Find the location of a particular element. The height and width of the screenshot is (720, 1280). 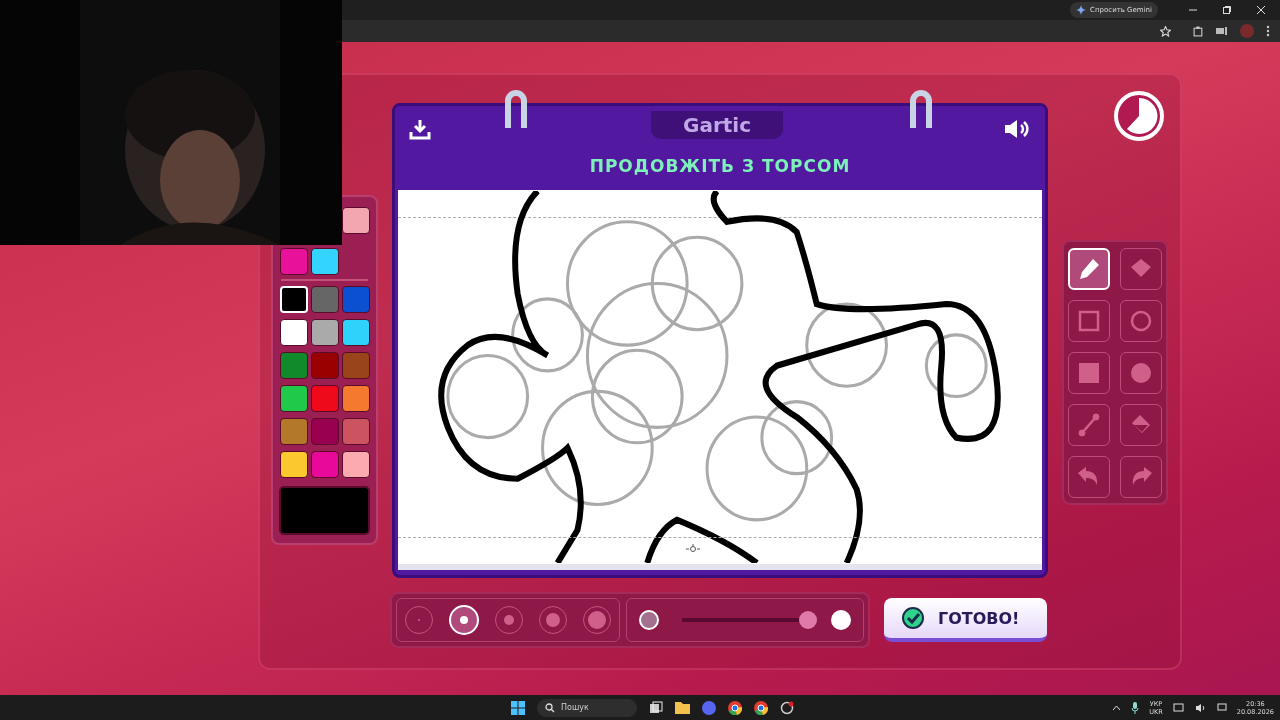

sound-icon is located at coordinates (1017, 129).